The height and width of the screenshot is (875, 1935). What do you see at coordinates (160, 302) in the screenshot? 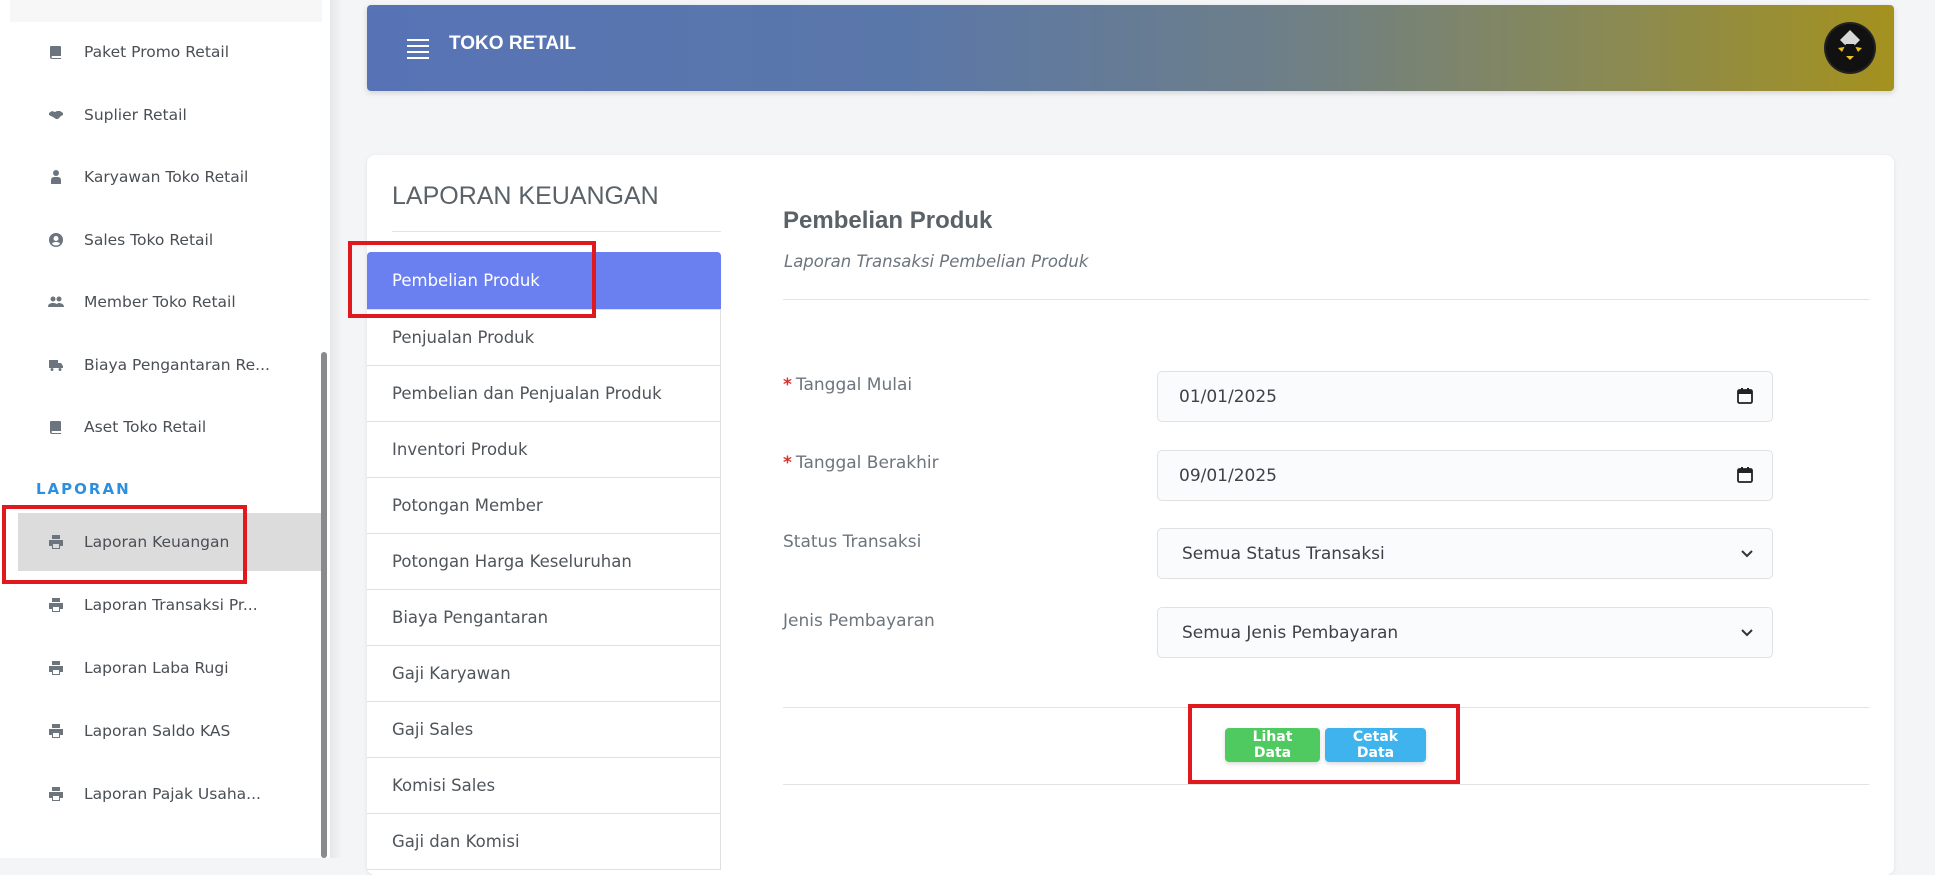
I see `sidebar-item-label: Member Toko Retail` at bounding box center [160, 302].